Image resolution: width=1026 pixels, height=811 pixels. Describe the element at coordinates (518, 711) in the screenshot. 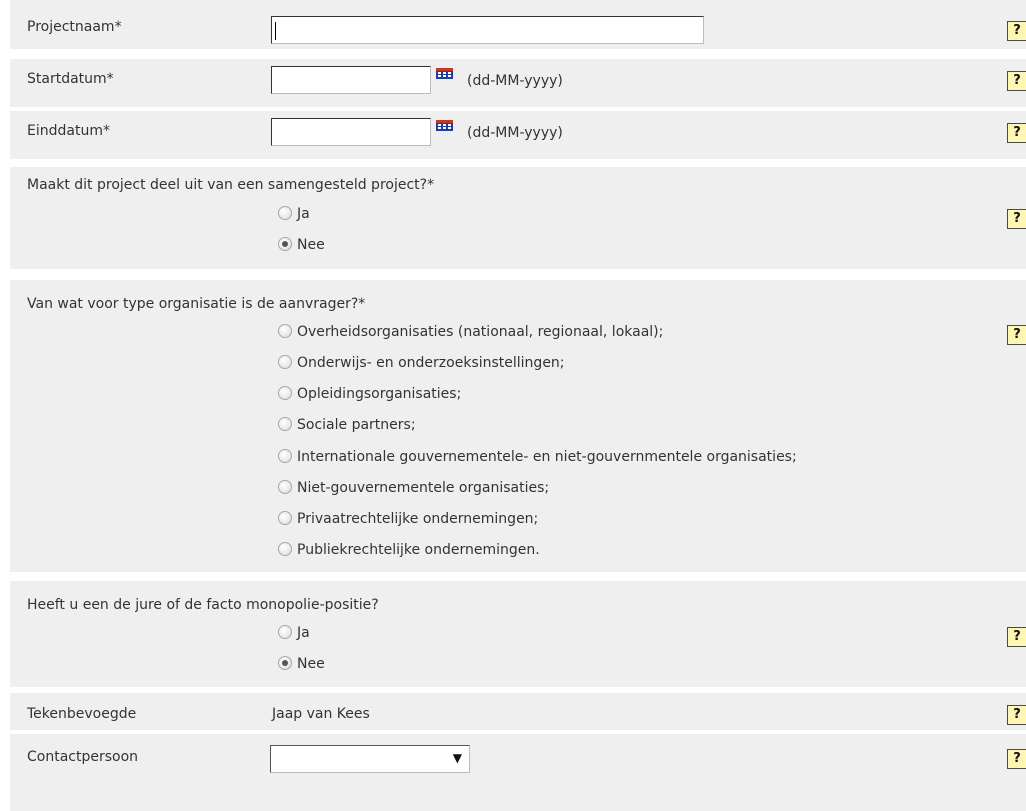

I see `row-tekenbevoegde: Tekenbevoegde Jaap van Kees ?` at that location.